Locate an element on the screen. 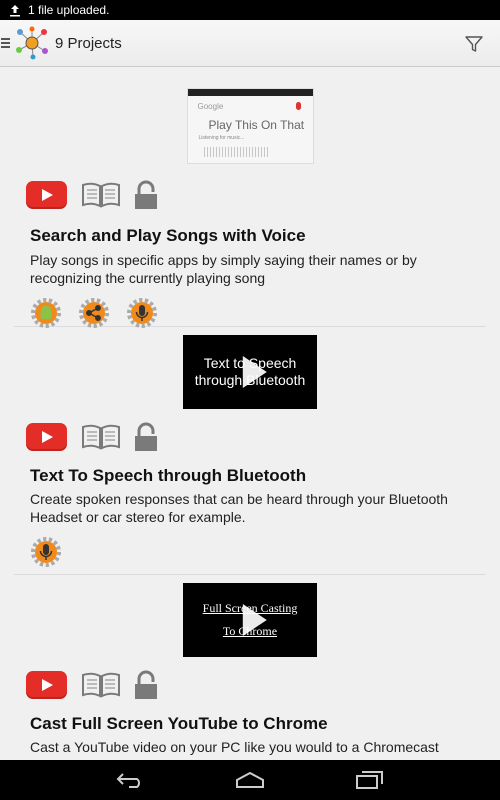 The width and height of the screenshot is (500, 800). upload-icon is located at coordinates (15, 10).